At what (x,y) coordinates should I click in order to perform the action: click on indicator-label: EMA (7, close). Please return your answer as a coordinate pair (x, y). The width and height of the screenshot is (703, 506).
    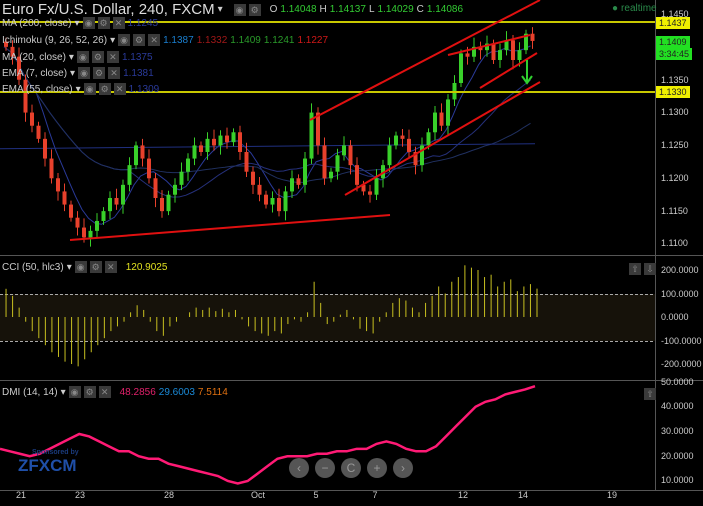
    Looking at the image, I should click on (34, 73).